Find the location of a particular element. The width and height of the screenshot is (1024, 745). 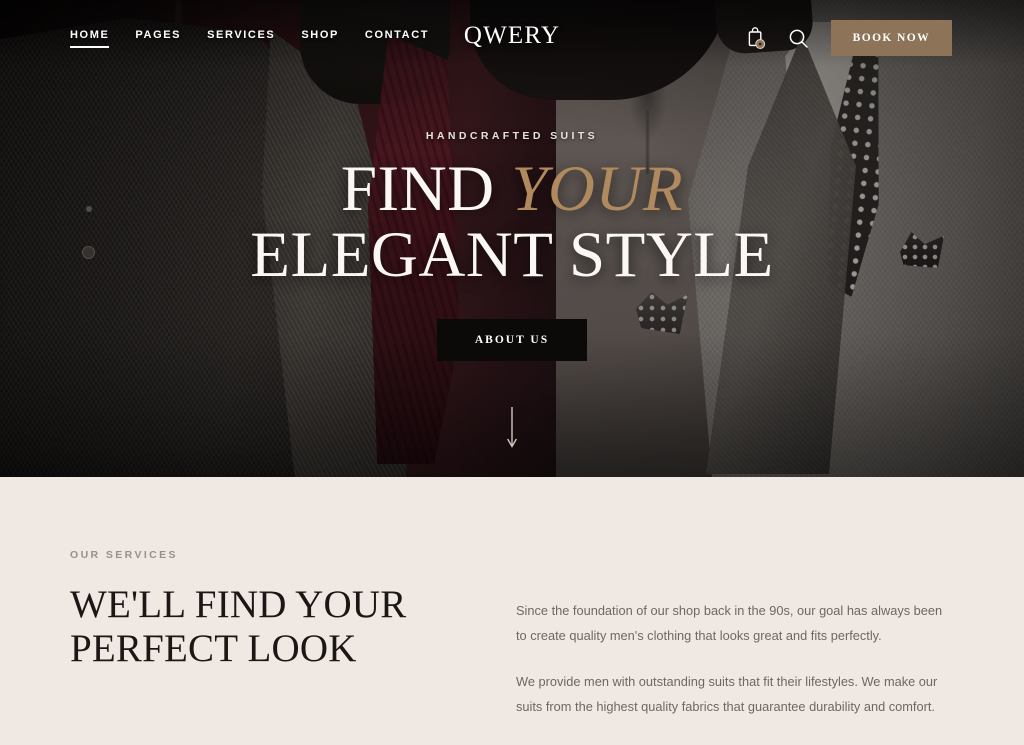

scroll-down-indicator is located at coordinates (512, 430).